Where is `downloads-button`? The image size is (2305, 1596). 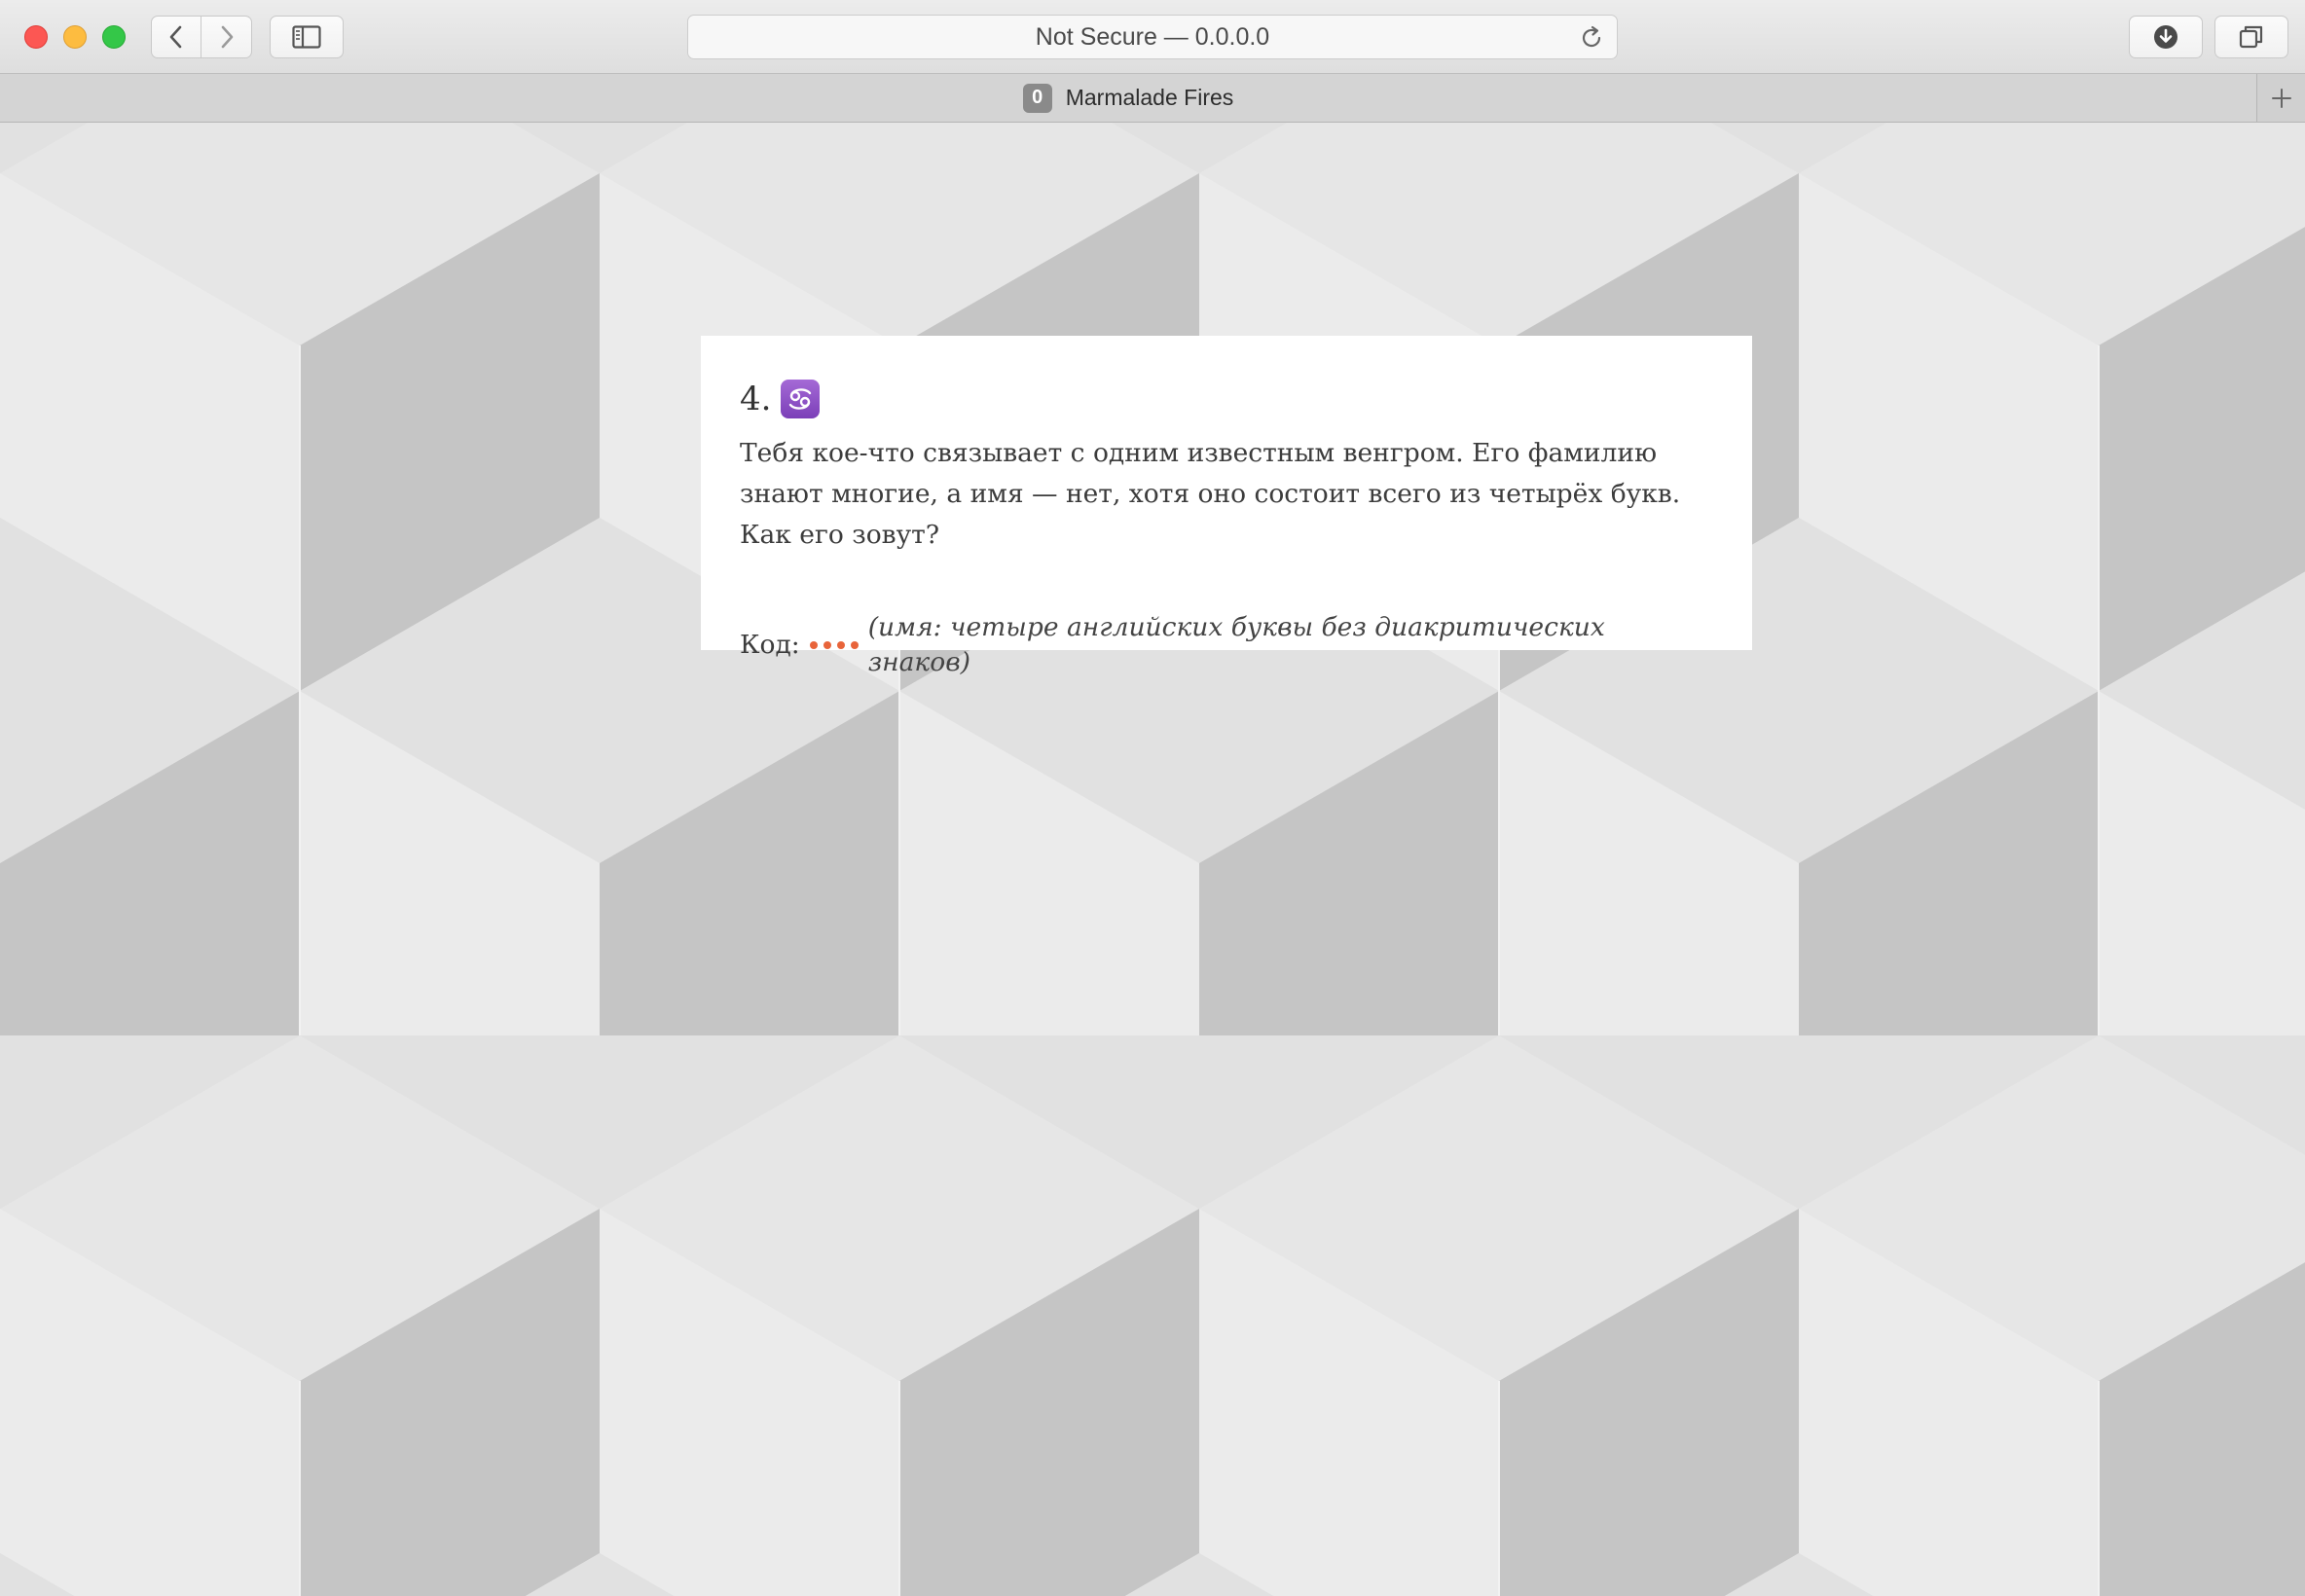 downloads-button is located at coordinates (2166, 37).